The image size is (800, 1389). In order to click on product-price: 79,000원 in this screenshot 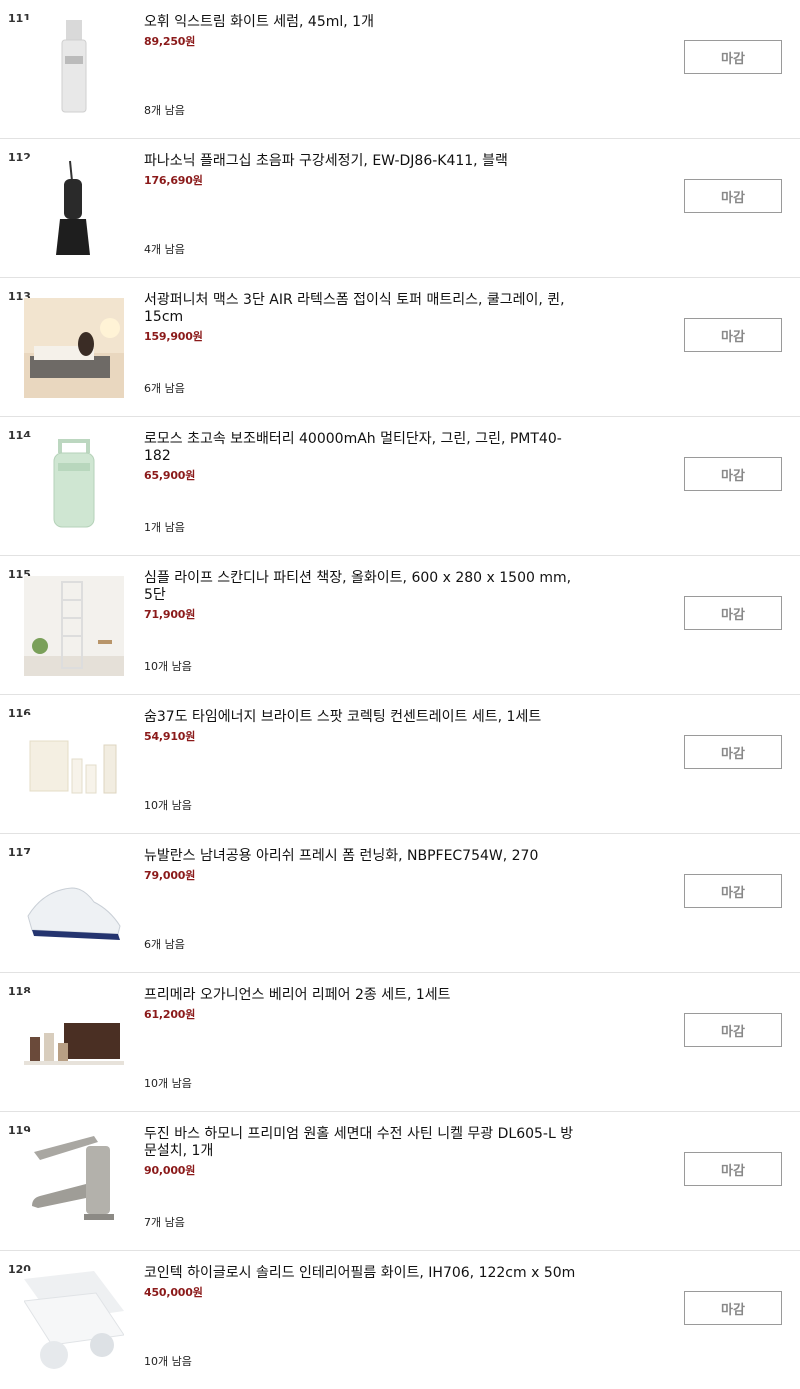, I will do `click(170, 875)`.